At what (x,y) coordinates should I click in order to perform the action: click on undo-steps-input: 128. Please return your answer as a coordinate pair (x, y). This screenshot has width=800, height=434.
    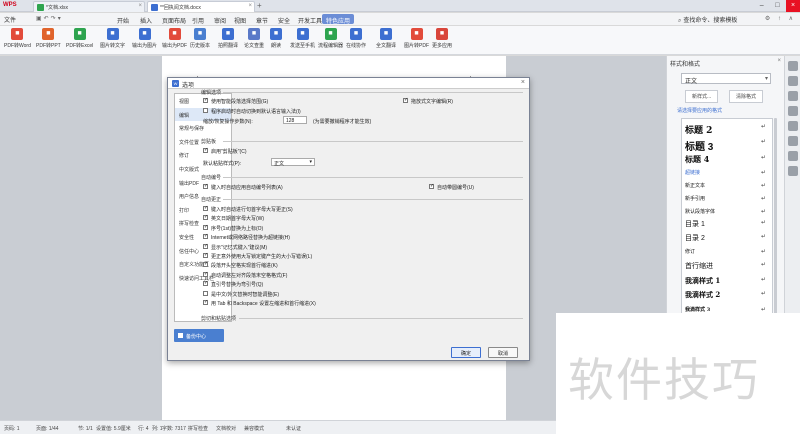
    Looking at the image, I should click on (295, 120).